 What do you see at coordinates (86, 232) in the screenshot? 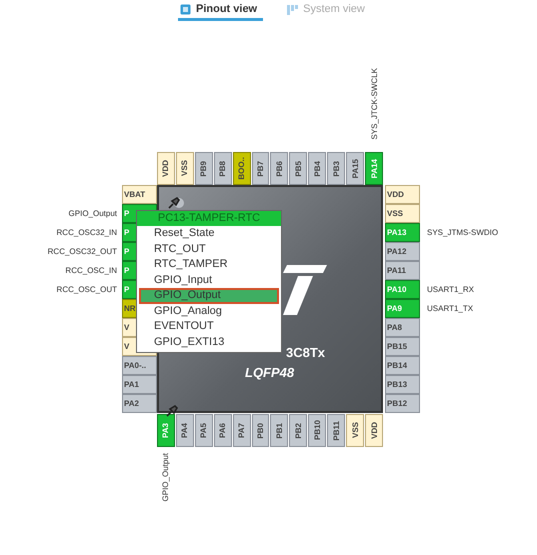
I see `signal-label: RCC_OSC32_IN` at bounding box center [86, 232].